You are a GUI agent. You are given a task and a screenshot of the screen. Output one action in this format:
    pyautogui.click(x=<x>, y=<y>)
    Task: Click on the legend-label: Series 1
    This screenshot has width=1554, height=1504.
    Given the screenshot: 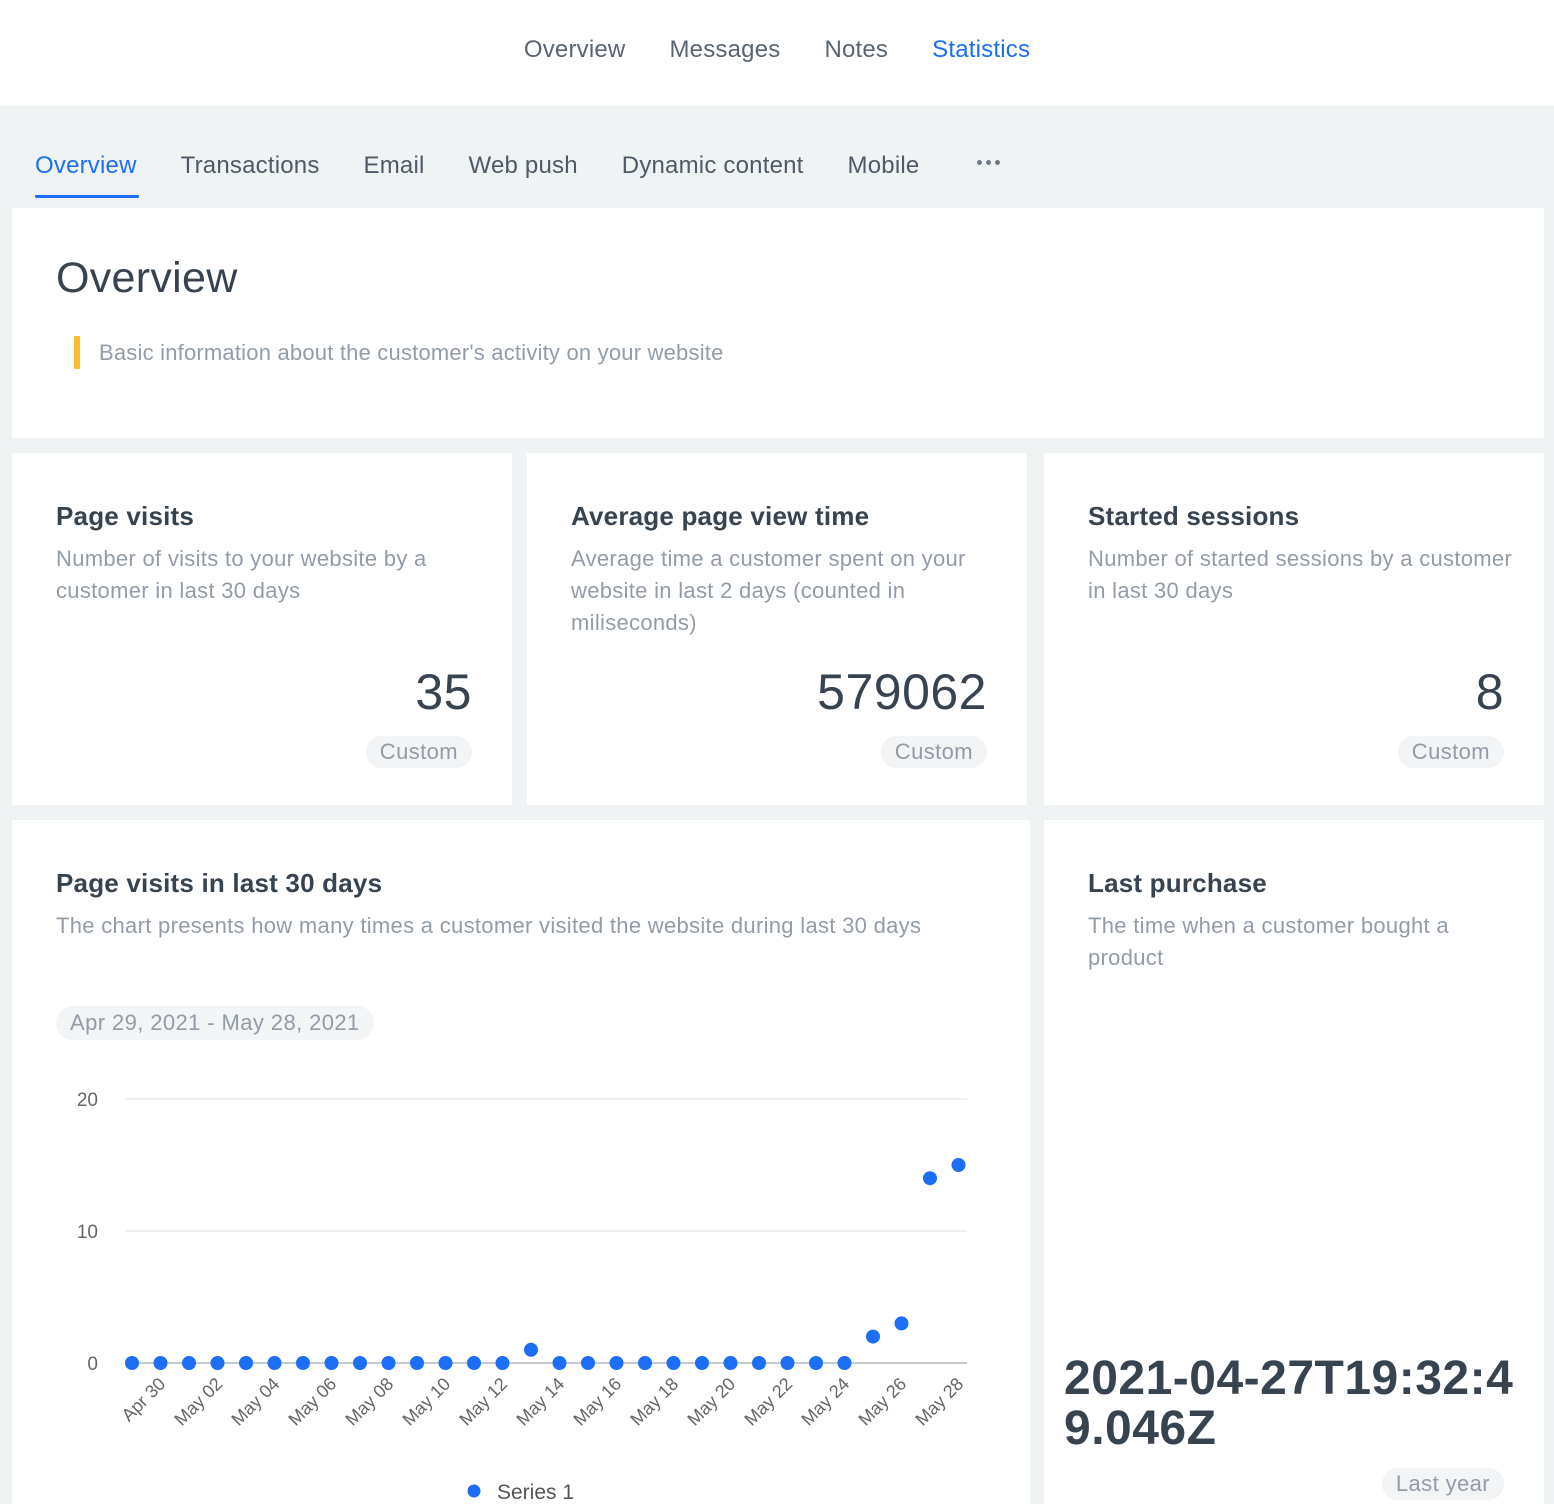 What is the action you would take?
    pyautogui.click(x=535, y=1492)
    